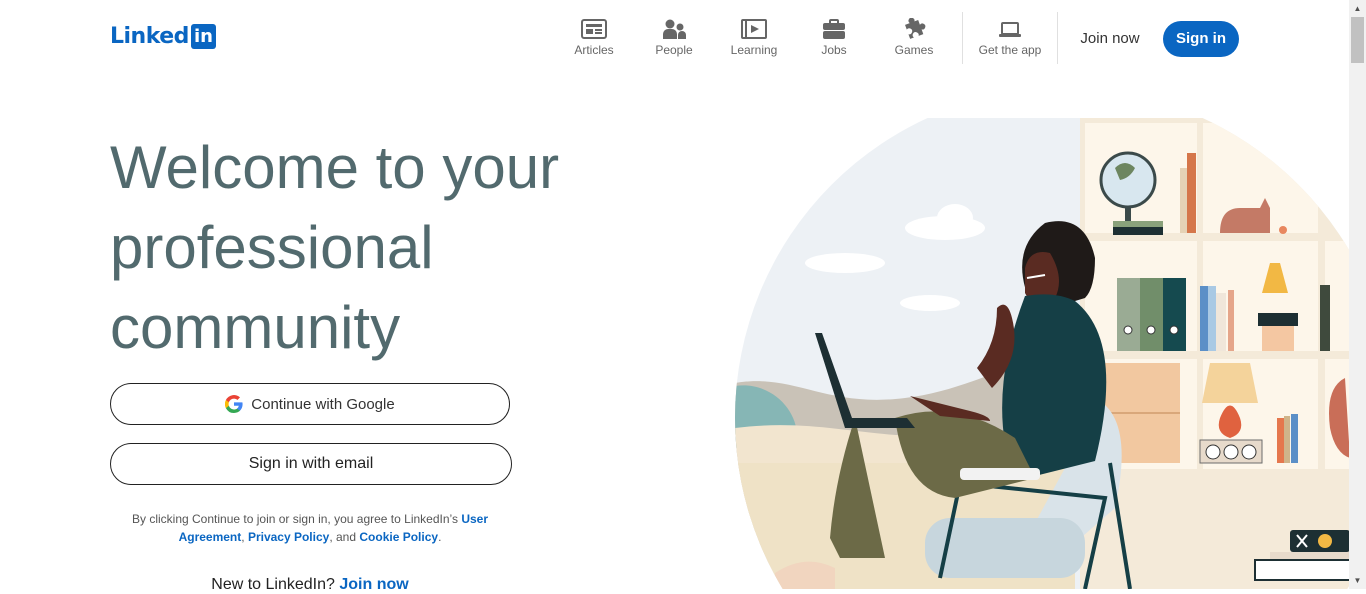  What do you see at coordinates (234, 404) in the screenshot?
I see `google-icon` at bounding box center [234, 404].